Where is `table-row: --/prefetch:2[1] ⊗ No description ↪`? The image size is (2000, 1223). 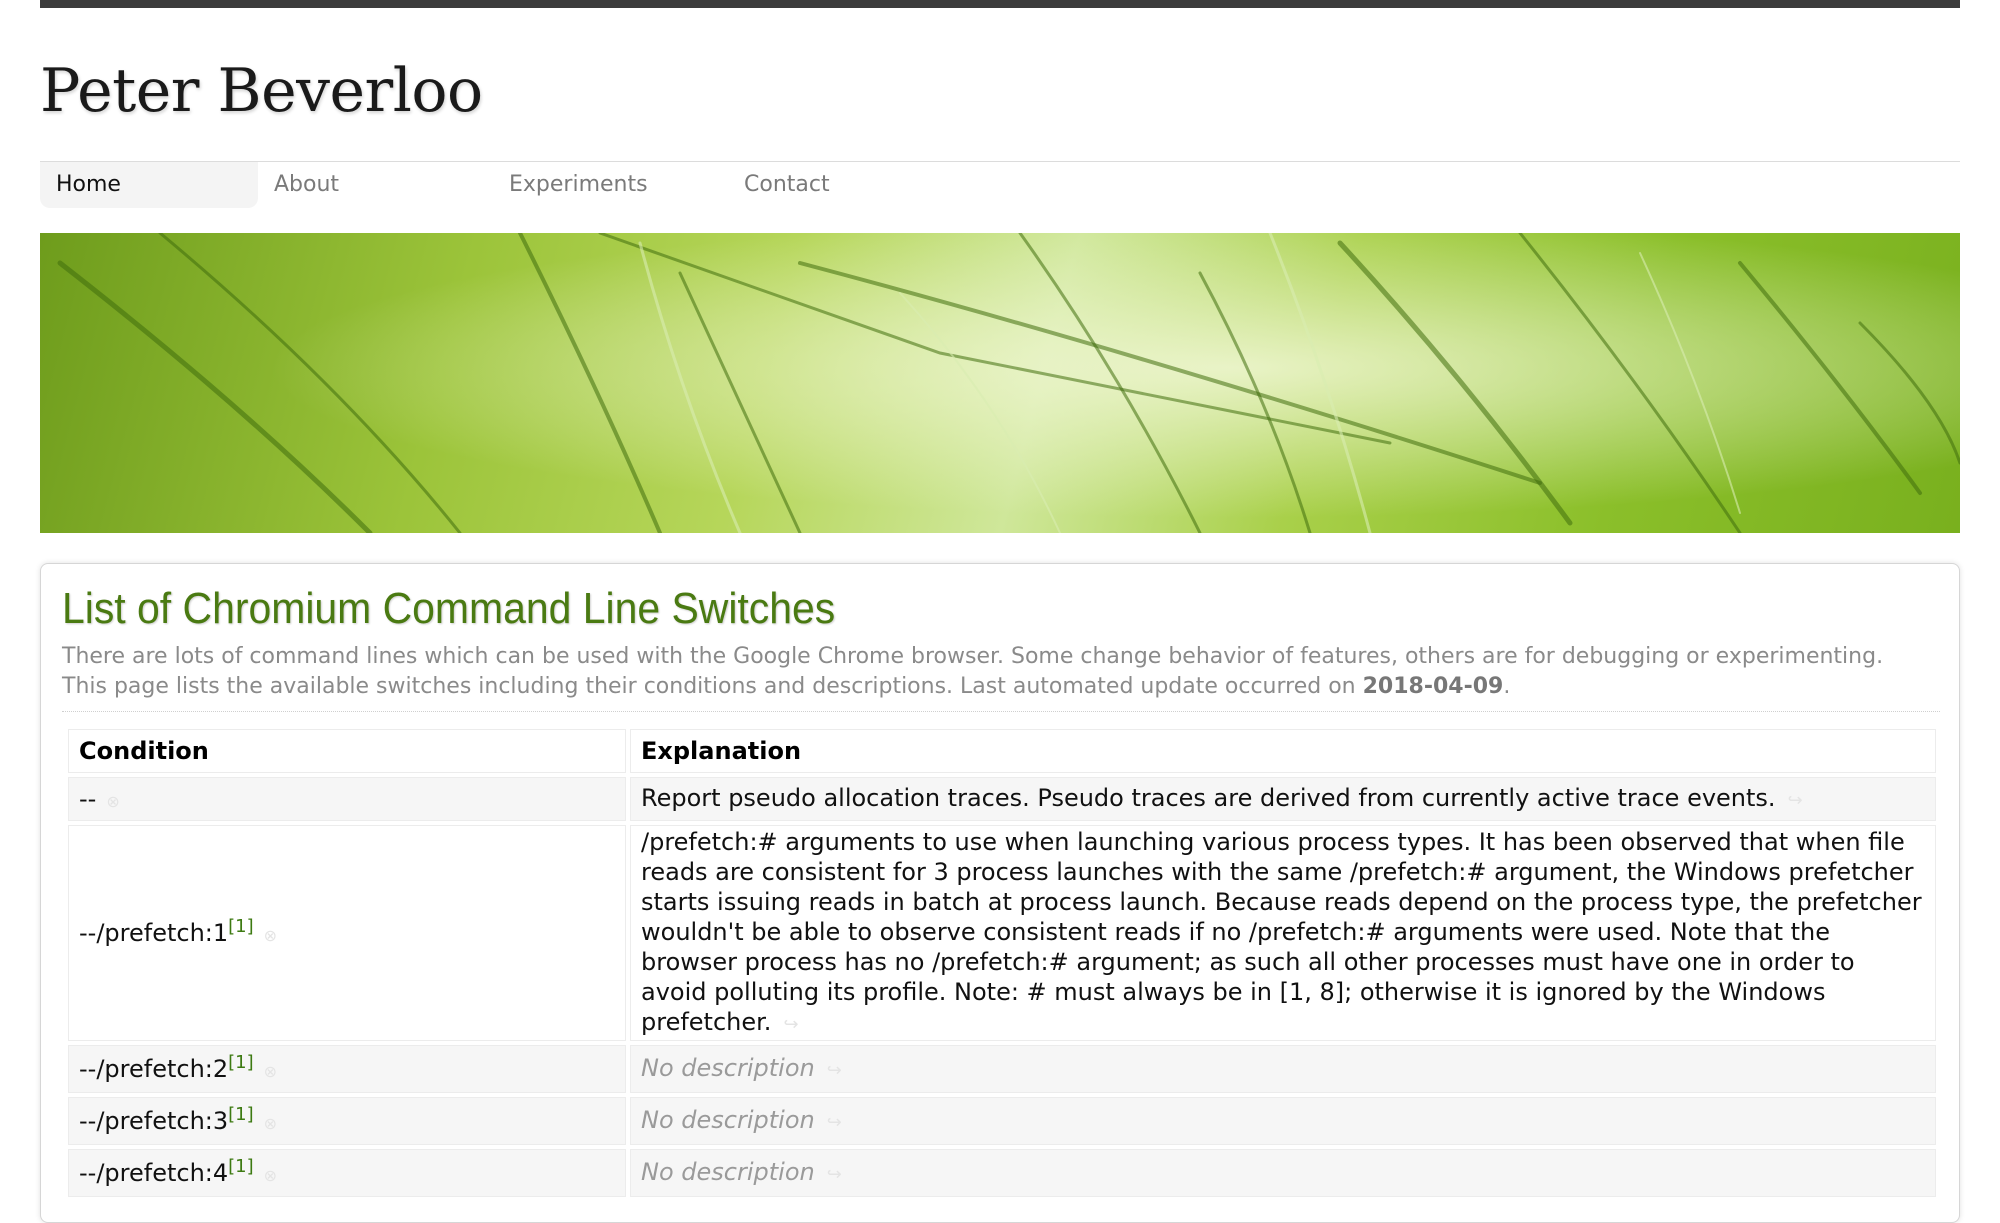
table-row: --/prefetch:2[1] ⊗ No description ↪ is located at coordinates (1002, 1069).